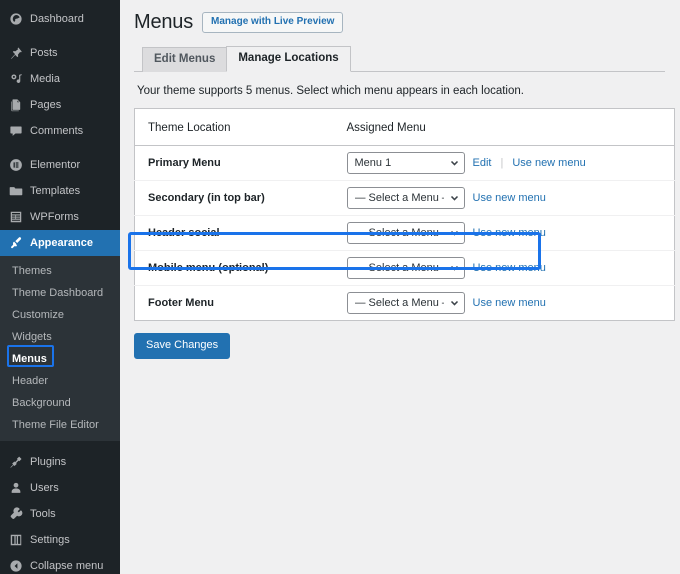 The image size is (680, 574). I want to click on settings-icon, so click(15, 540).